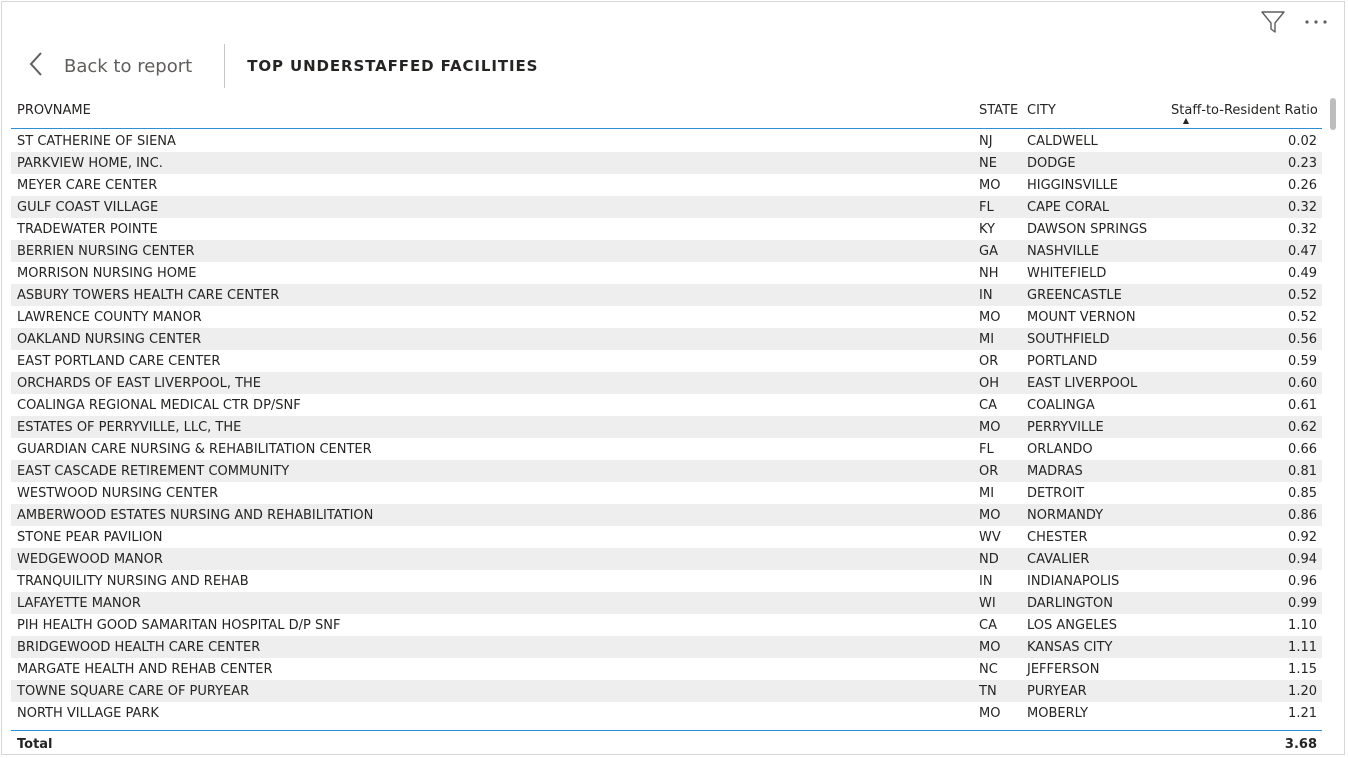 Image resolution: width=1348 pixels, height=758 pixels. Describe the element at coordinates (1246, 115) in the screenshot. I see `column-header-ratio: Staff-to-Resident Ratio ▲` at that location.